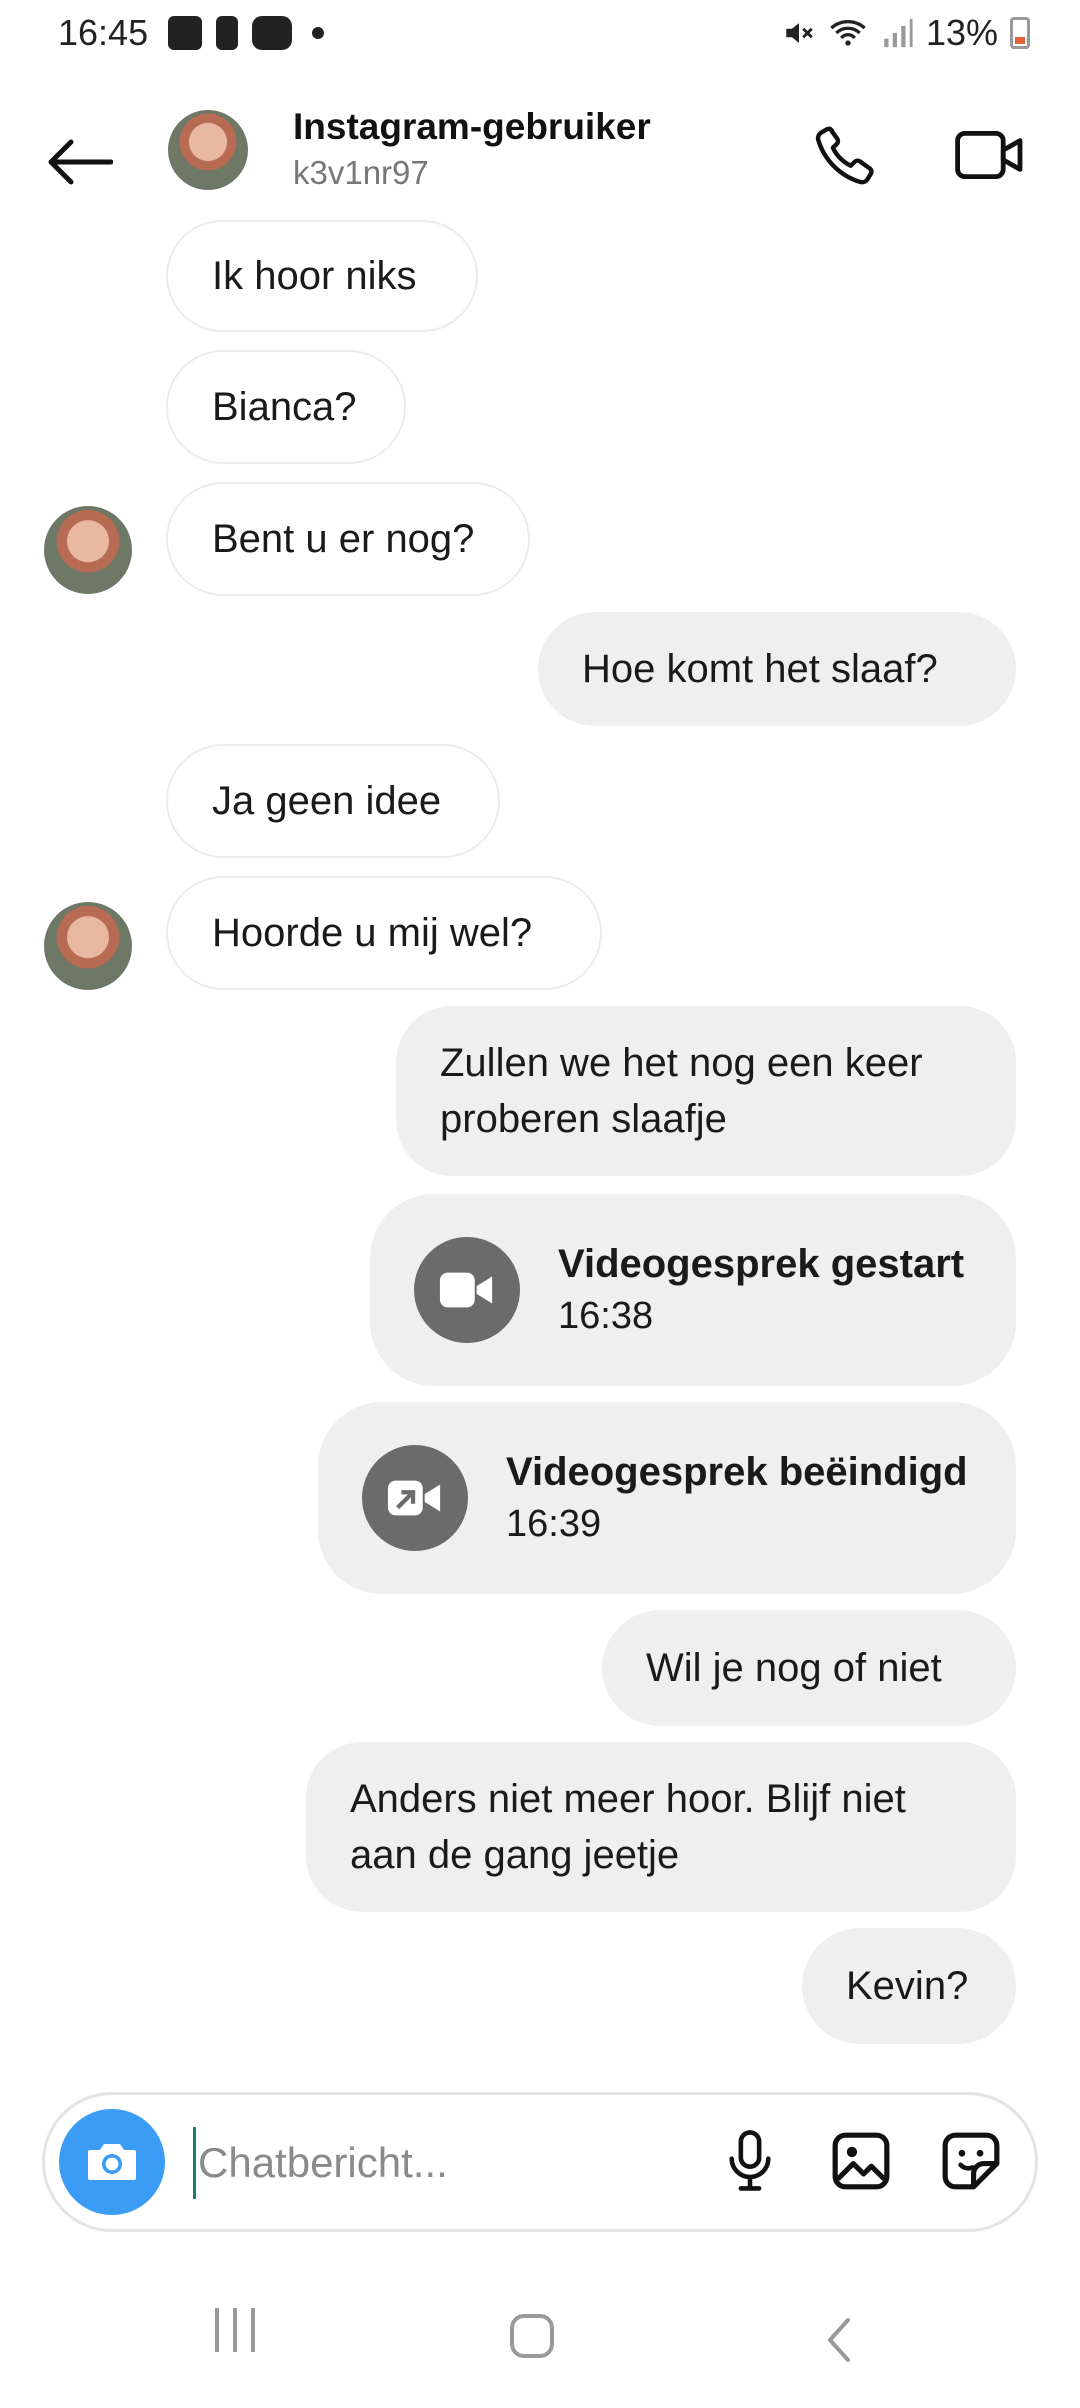 Image resolution: width=1080 pixels, height=2408 pixels. I want to click on call-title: Videogesprek beëindigd, so click(737, 1472).